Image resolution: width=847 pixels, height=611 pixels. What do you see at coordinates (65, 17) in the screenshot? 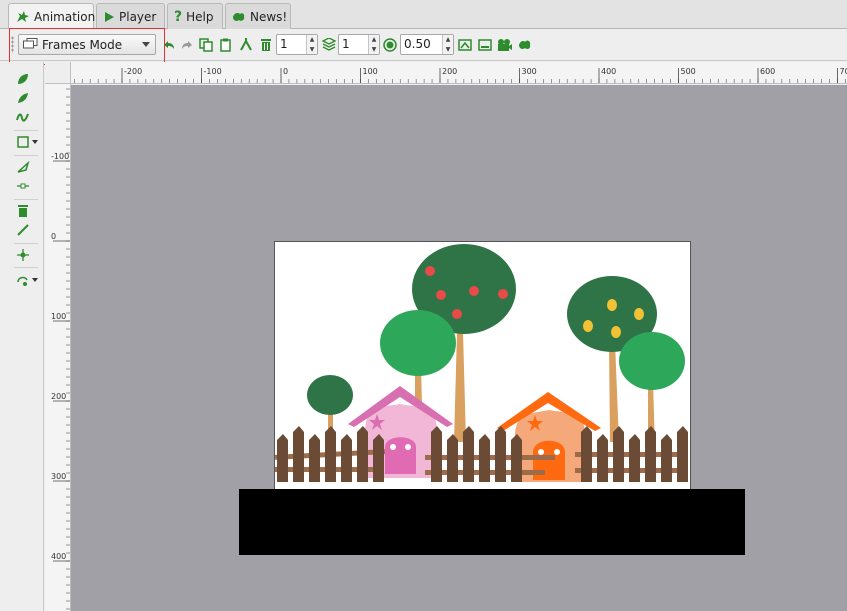
I see `tab-animation-label: Animation` at bounding box center [65, 17].